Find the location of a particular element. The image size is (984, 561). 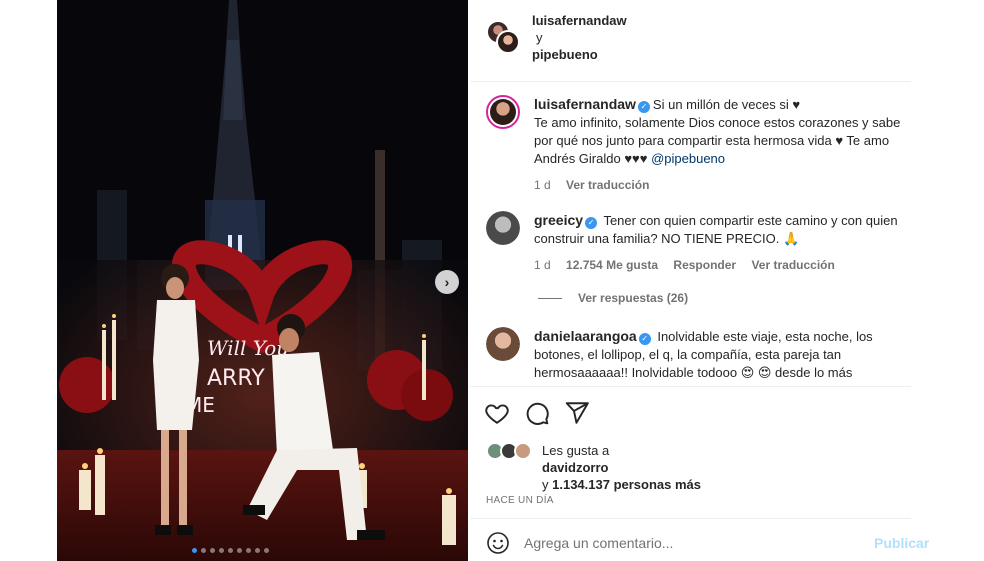

comment-icon is located at coordinates (537, 413).